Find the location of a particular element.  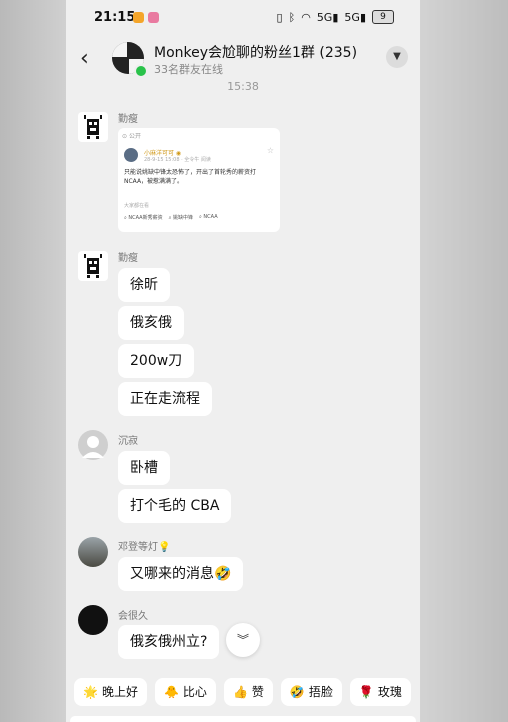

quick-reply-label: 玫瑰 is located at coordinates (389, 692).